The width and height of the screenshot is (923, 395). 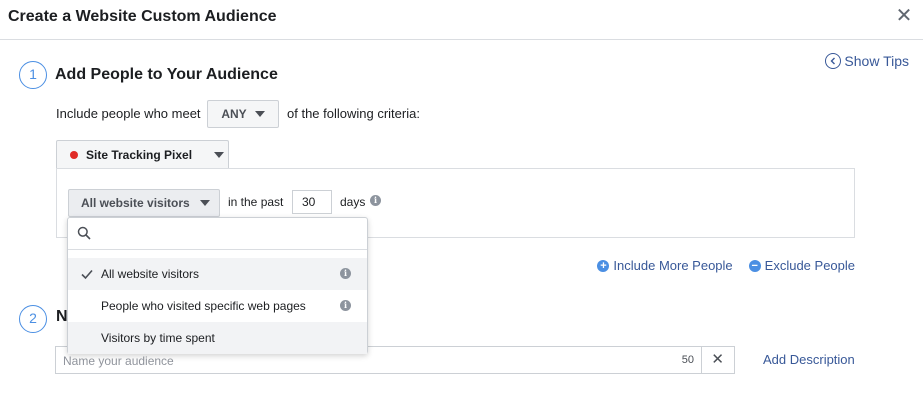 What do you see at coordinates (150, 274) in the screenshot?
I see `menu-item-label: All website visitors` at bounding box center [150, 274].